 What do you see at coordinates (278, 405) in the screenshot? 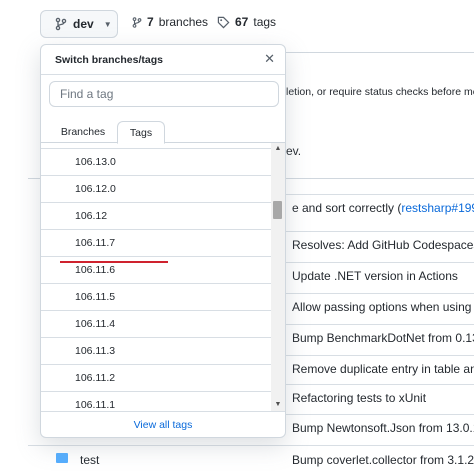
I see `scroll-down-icon: ▼` at bounding box center [278, 405].